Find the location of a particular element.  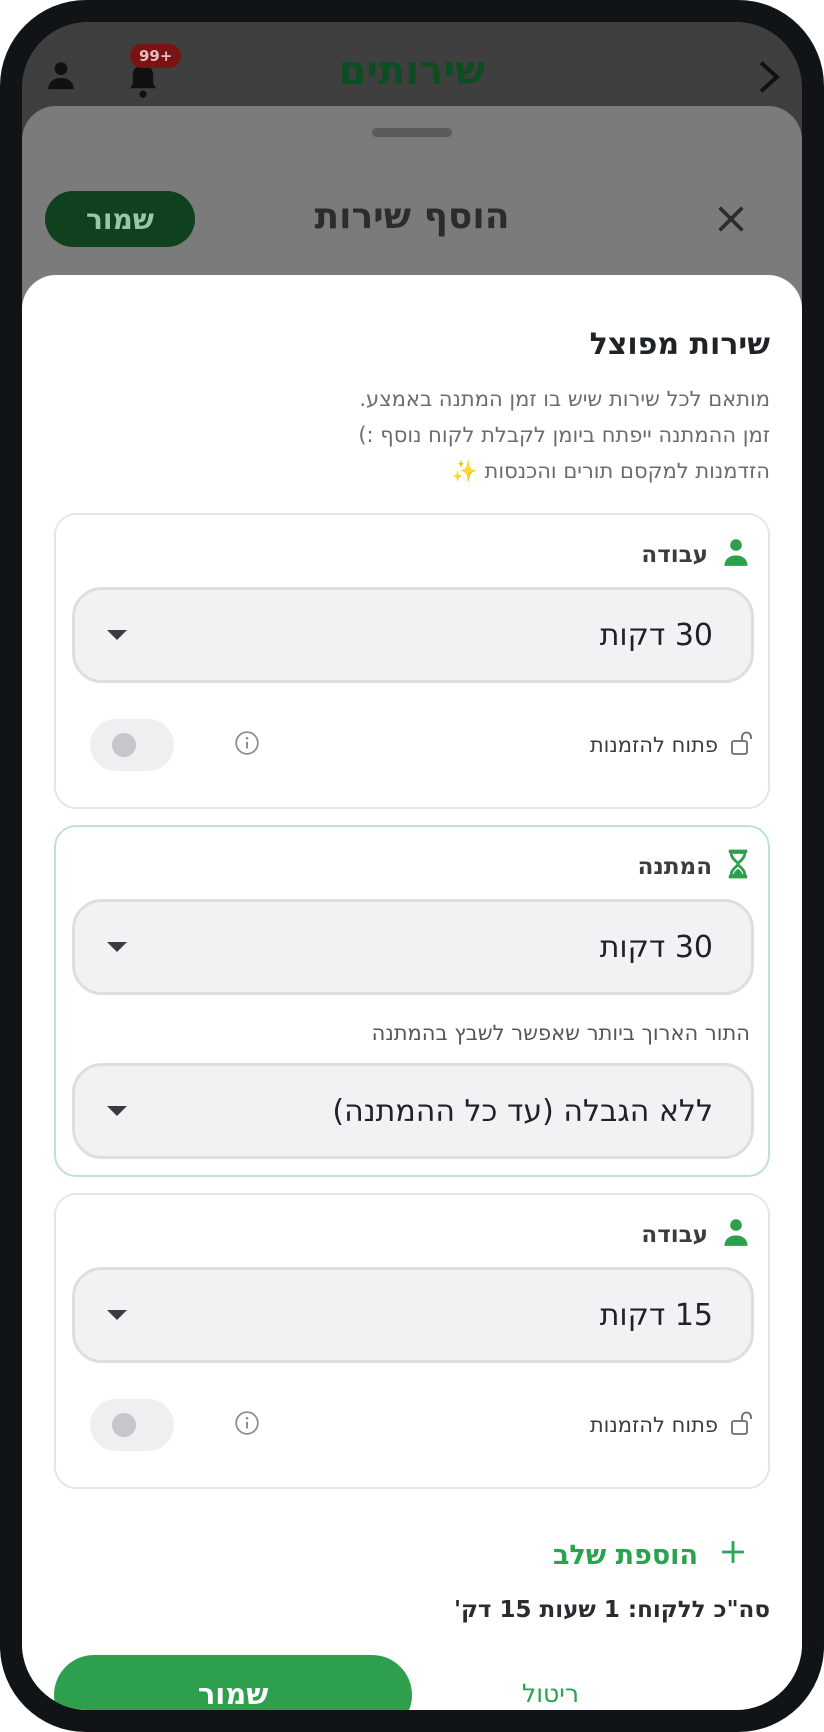

max-booking-value: ללא הגבלה (עד כל ההמתנה) is located at coordinates (522, 1111).